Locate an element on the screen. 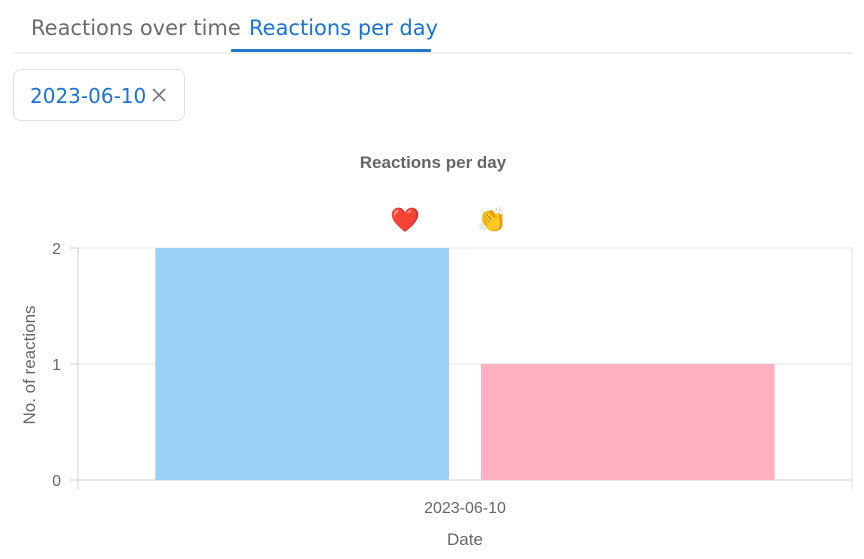 The height and width of the screenshot is (559, 864). x-axis-title: Date is located at coordinates (465, 539).